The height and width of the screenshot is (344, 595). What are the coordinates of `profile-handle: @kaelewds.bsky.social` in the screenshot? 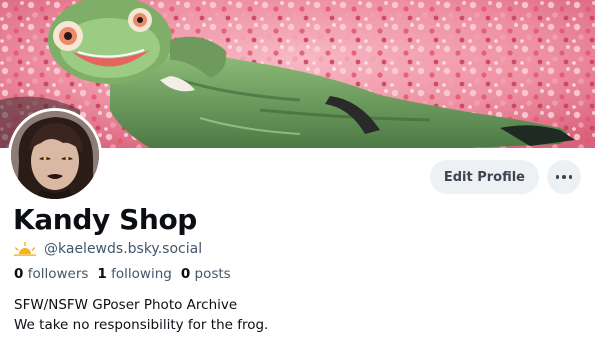 It's located at (123, 249).